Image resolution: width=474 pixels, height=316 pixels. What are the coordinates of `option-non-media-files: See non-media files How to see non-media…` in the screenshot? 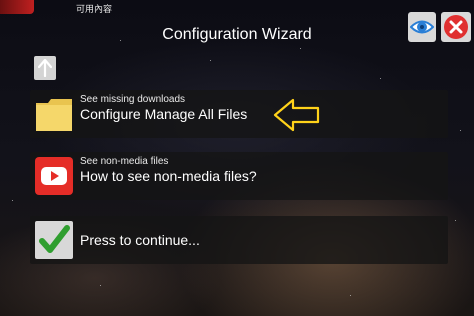 It's located at (239, 176).